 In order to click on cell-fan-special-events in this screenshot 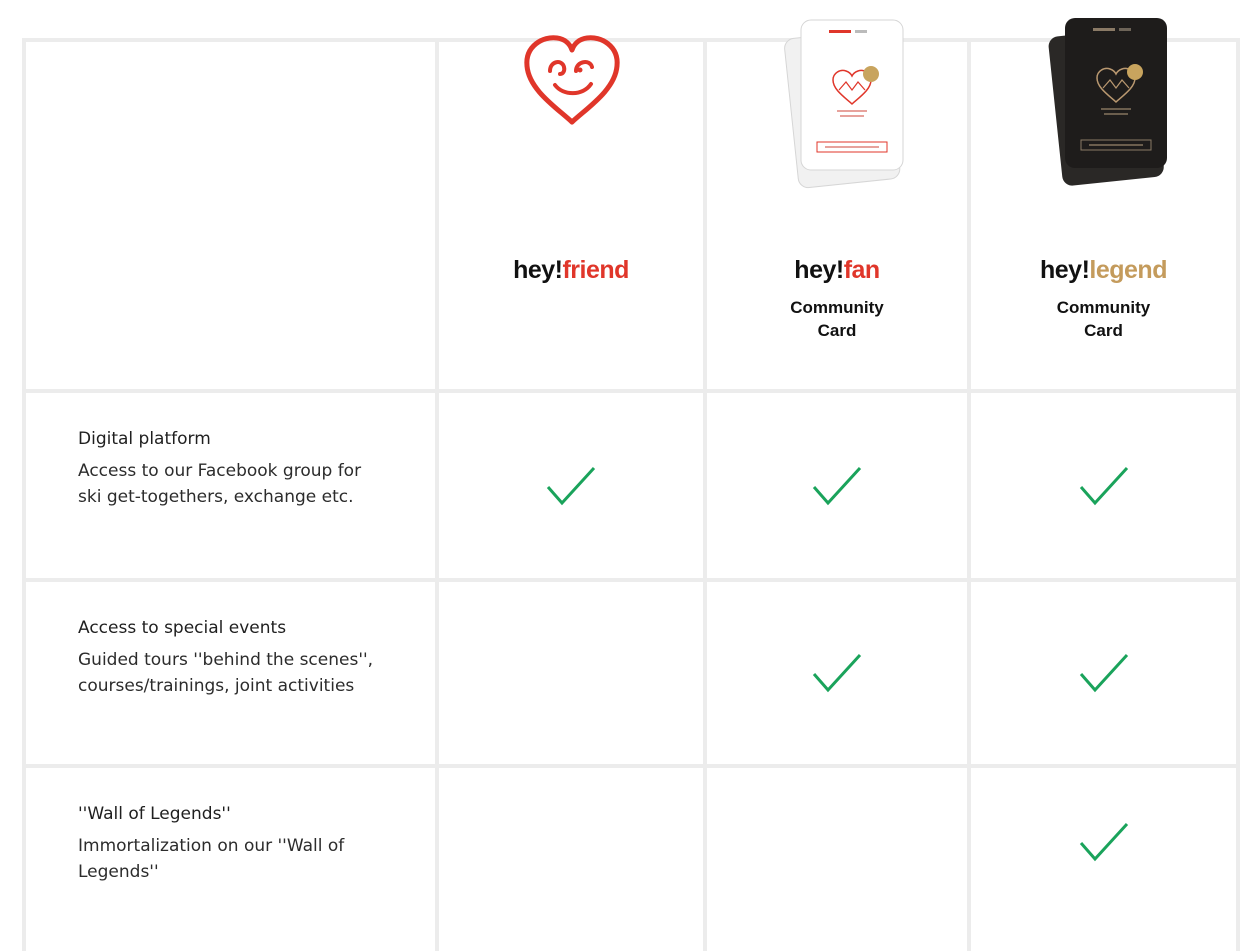, I will do `click(837, 673)`.